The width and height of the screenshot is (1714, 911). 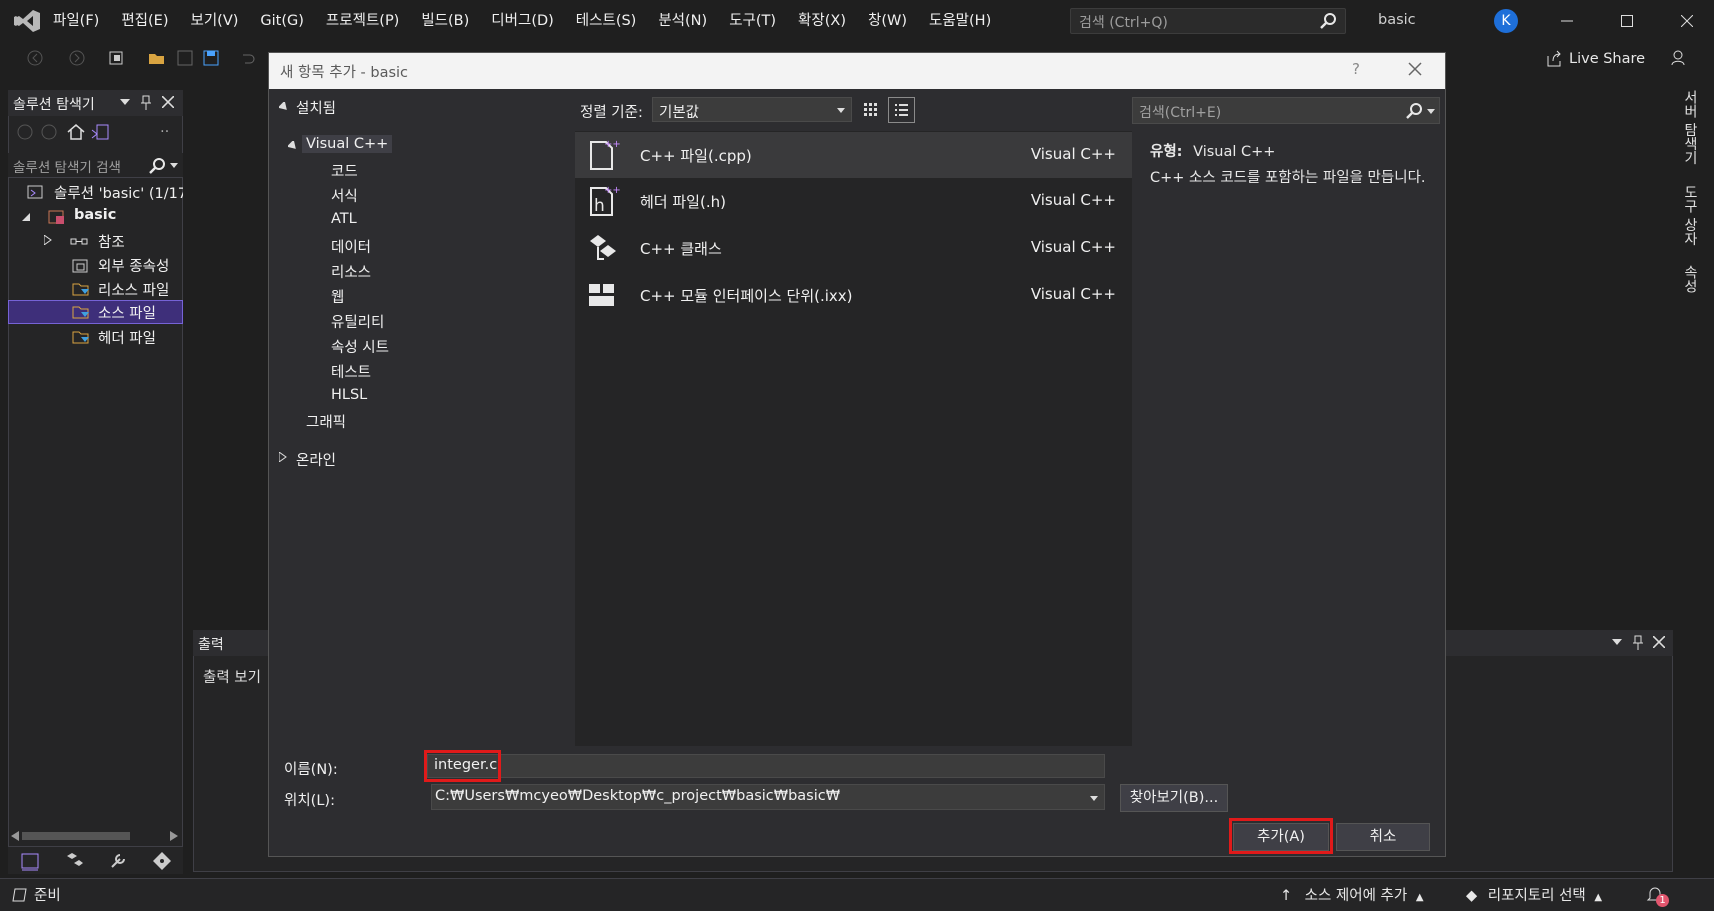 What do you see at coordinates (606, 21) in the screenshot?
I see `menu-test: 테스트(S)` at bounding box center [606, 21].